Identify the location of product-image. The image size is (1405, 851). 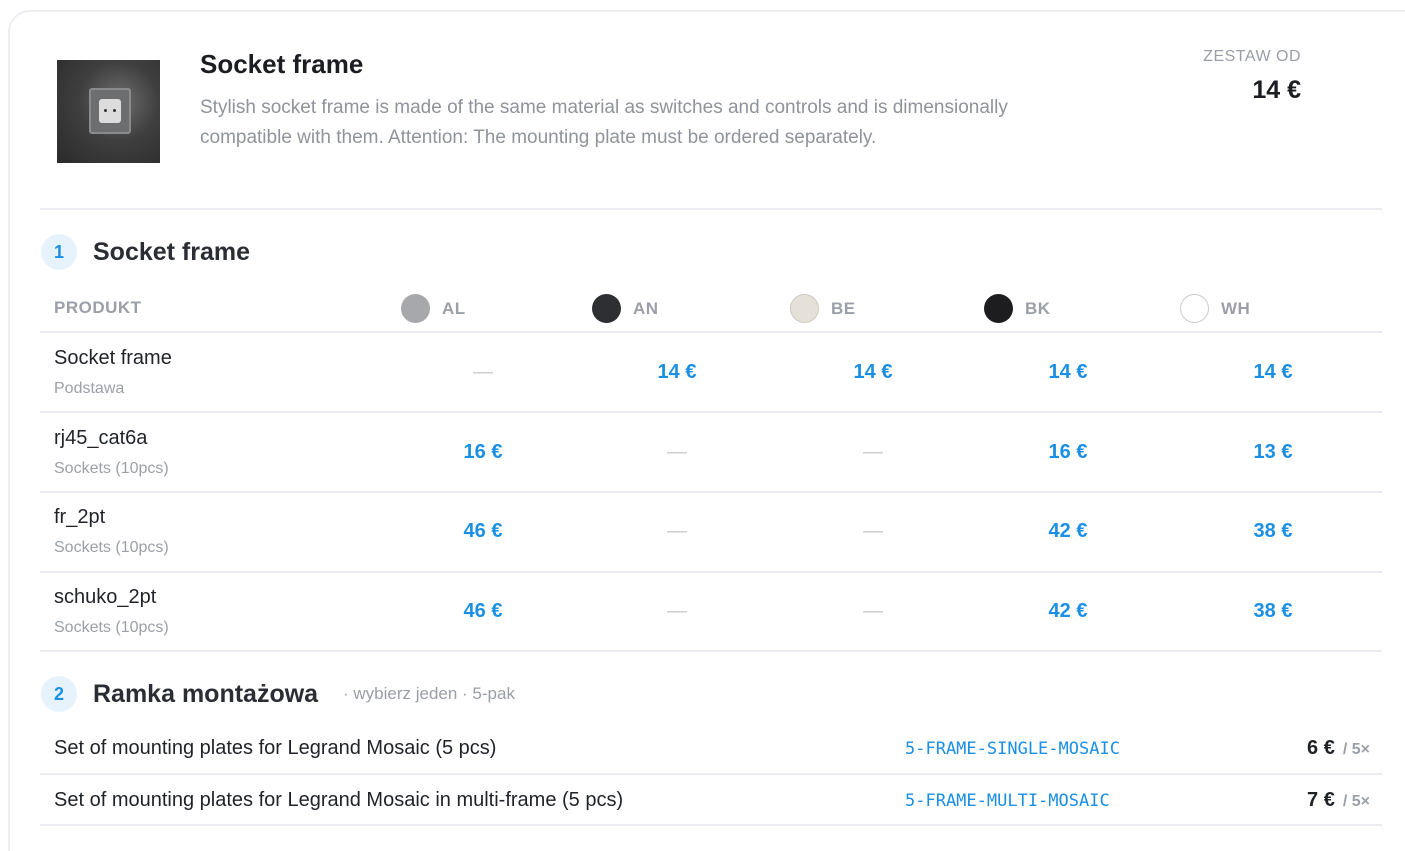
(108, 111).